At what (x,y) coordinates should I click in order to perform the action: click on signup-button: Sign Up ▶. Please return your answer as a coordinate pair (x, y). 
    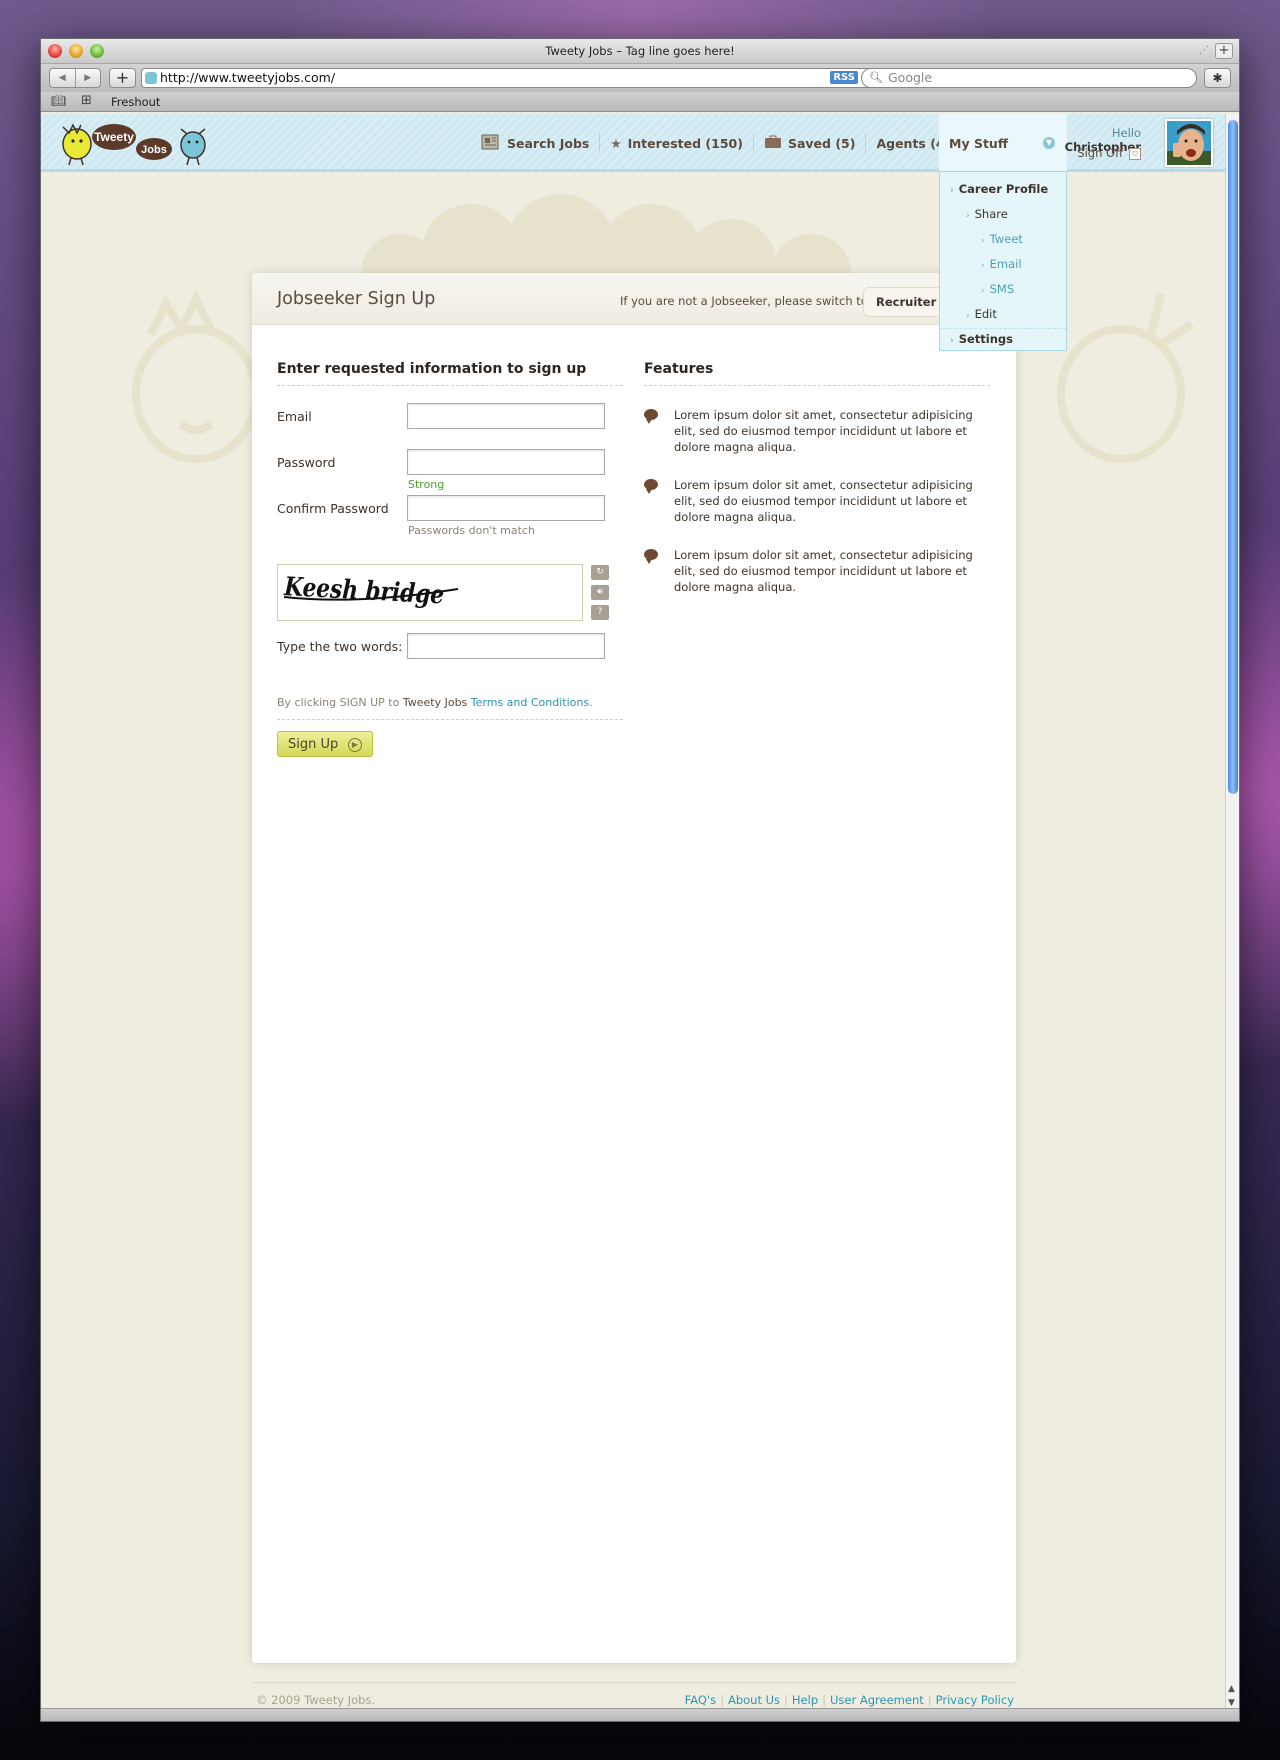
    Looking at the image, I should click on (325, 744).